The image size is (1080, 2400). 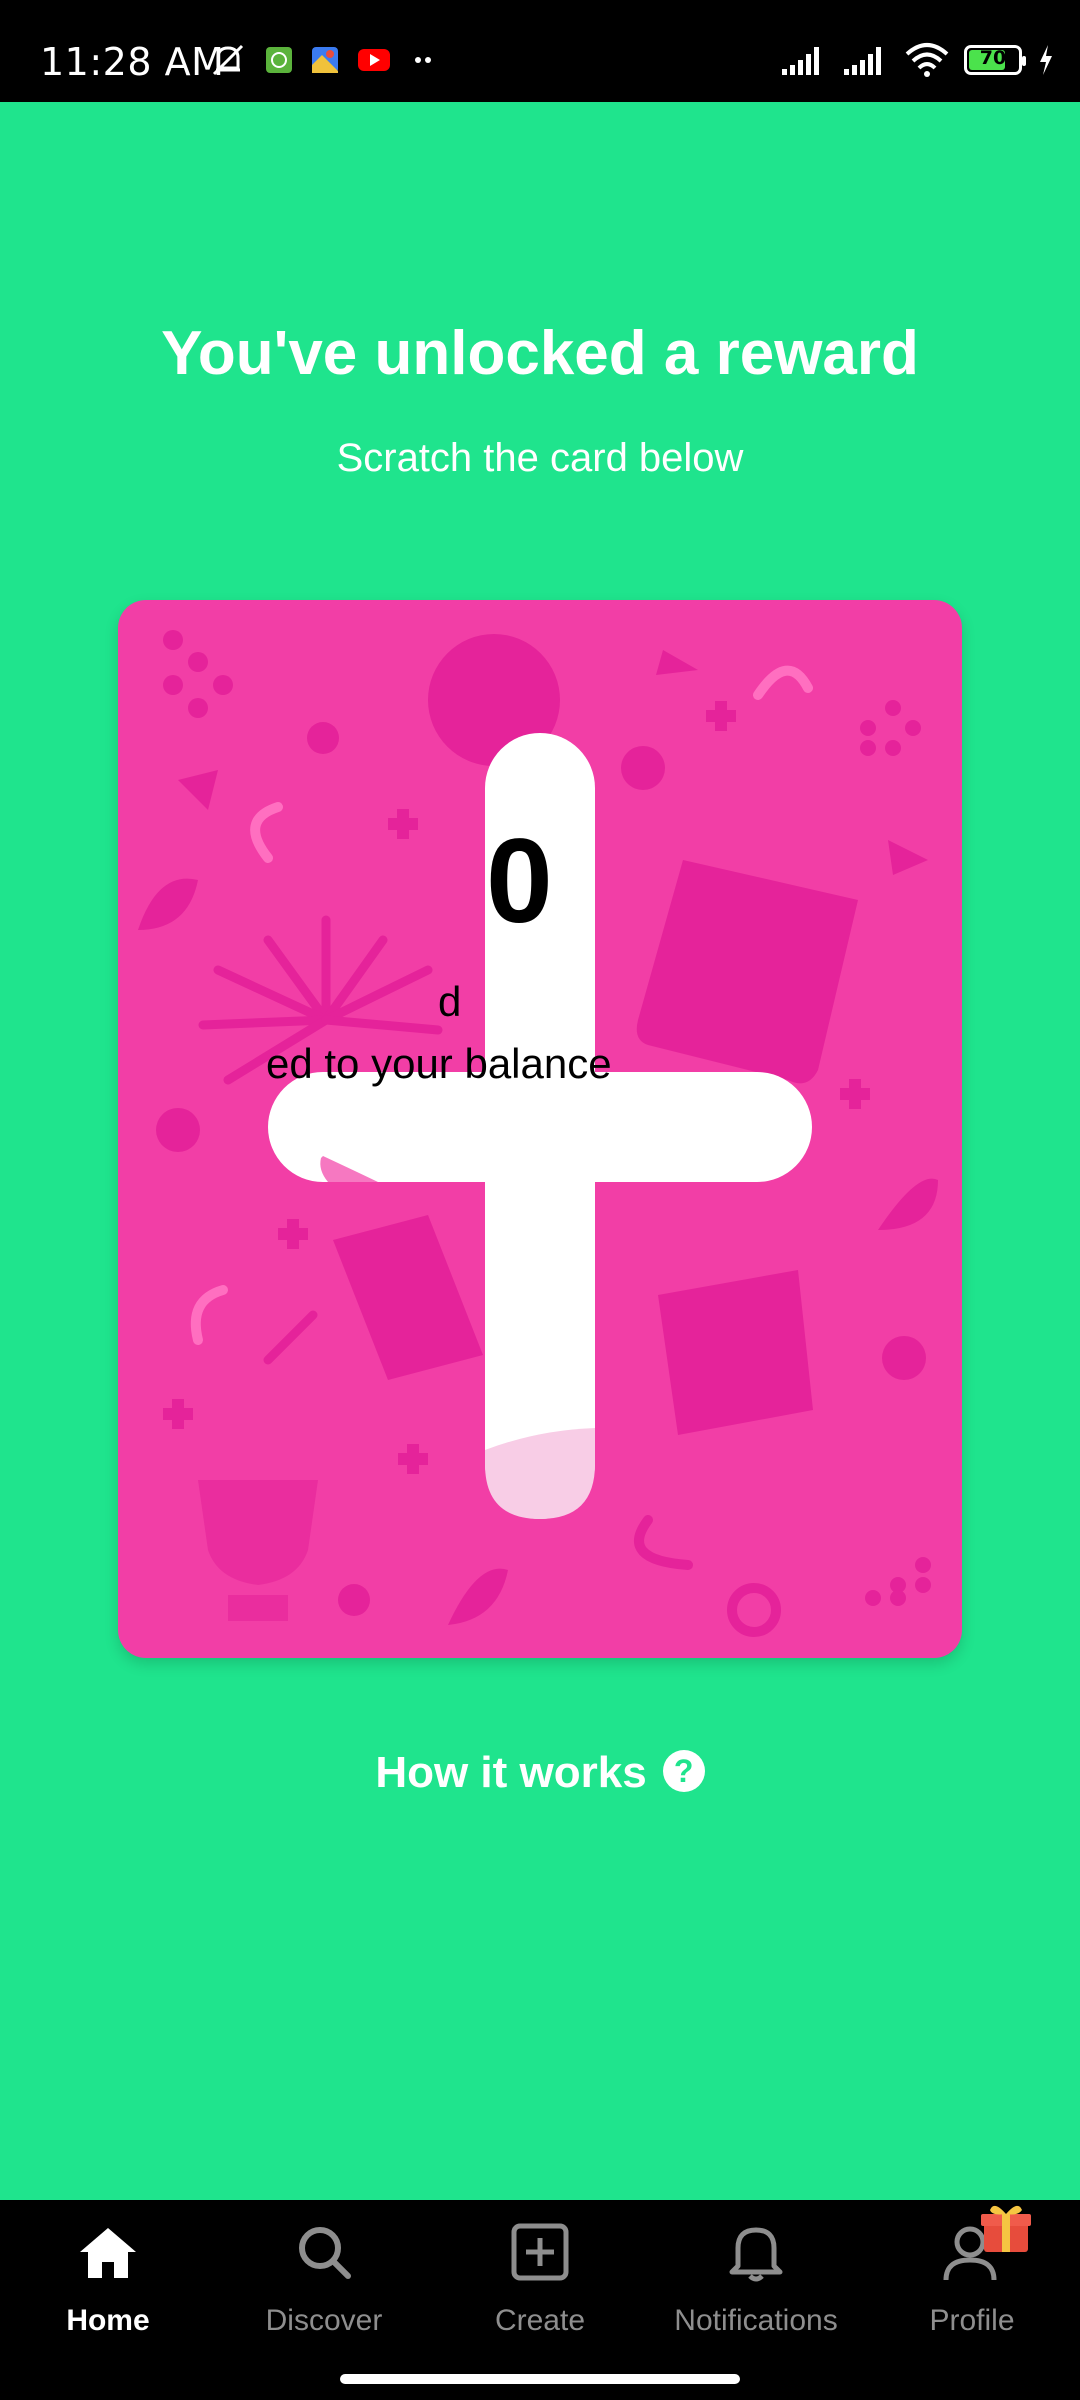 I want to click on gift-icon, so click(x=1006, y=2228).